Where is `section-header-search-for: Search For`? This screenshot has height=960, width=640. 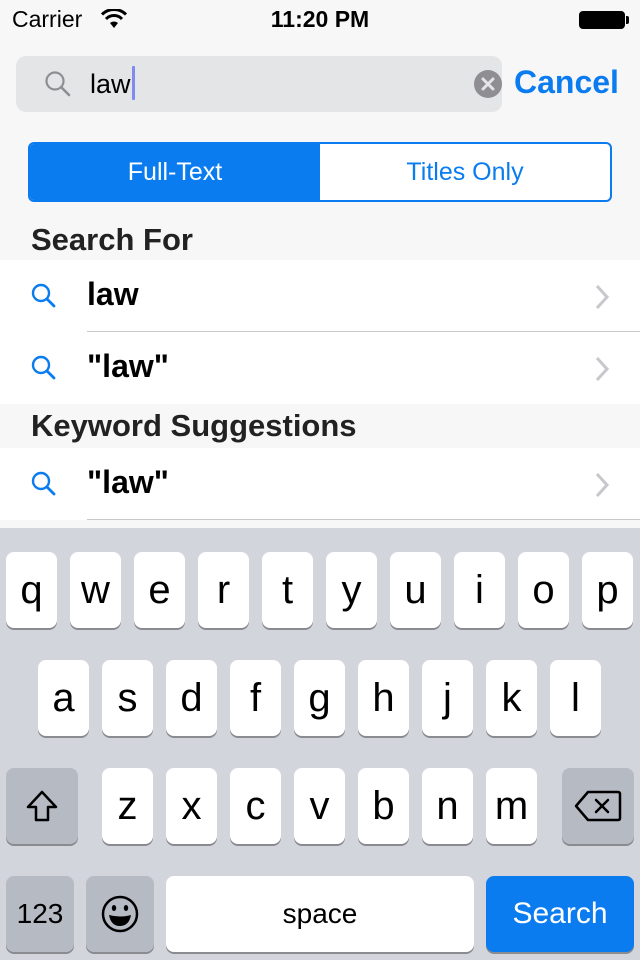
section-header-search-for: Search For is located at coordinates (320, 240).